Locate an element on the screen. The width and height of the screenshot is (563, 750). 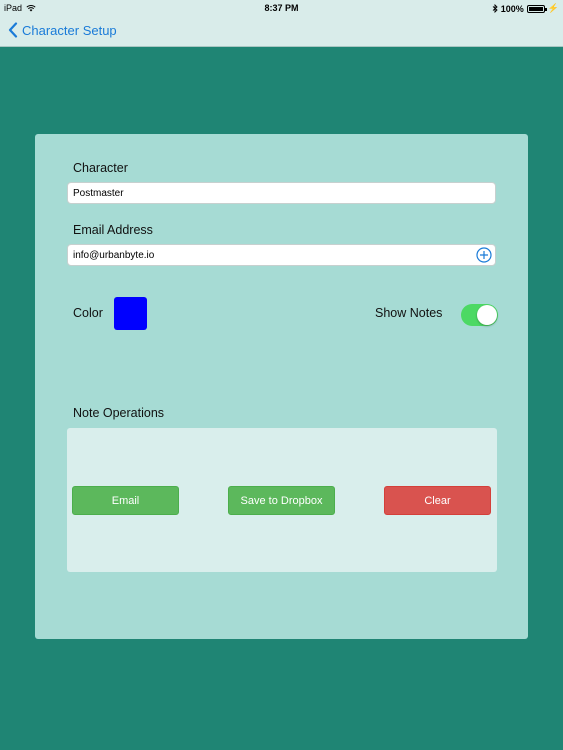
add-contact-plus-icon is located at coordinates (484, 255).